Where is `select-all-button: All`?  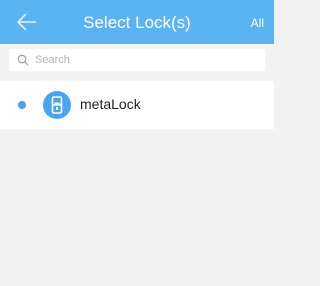 select-all-button: All is located at coordinates (257, 22).